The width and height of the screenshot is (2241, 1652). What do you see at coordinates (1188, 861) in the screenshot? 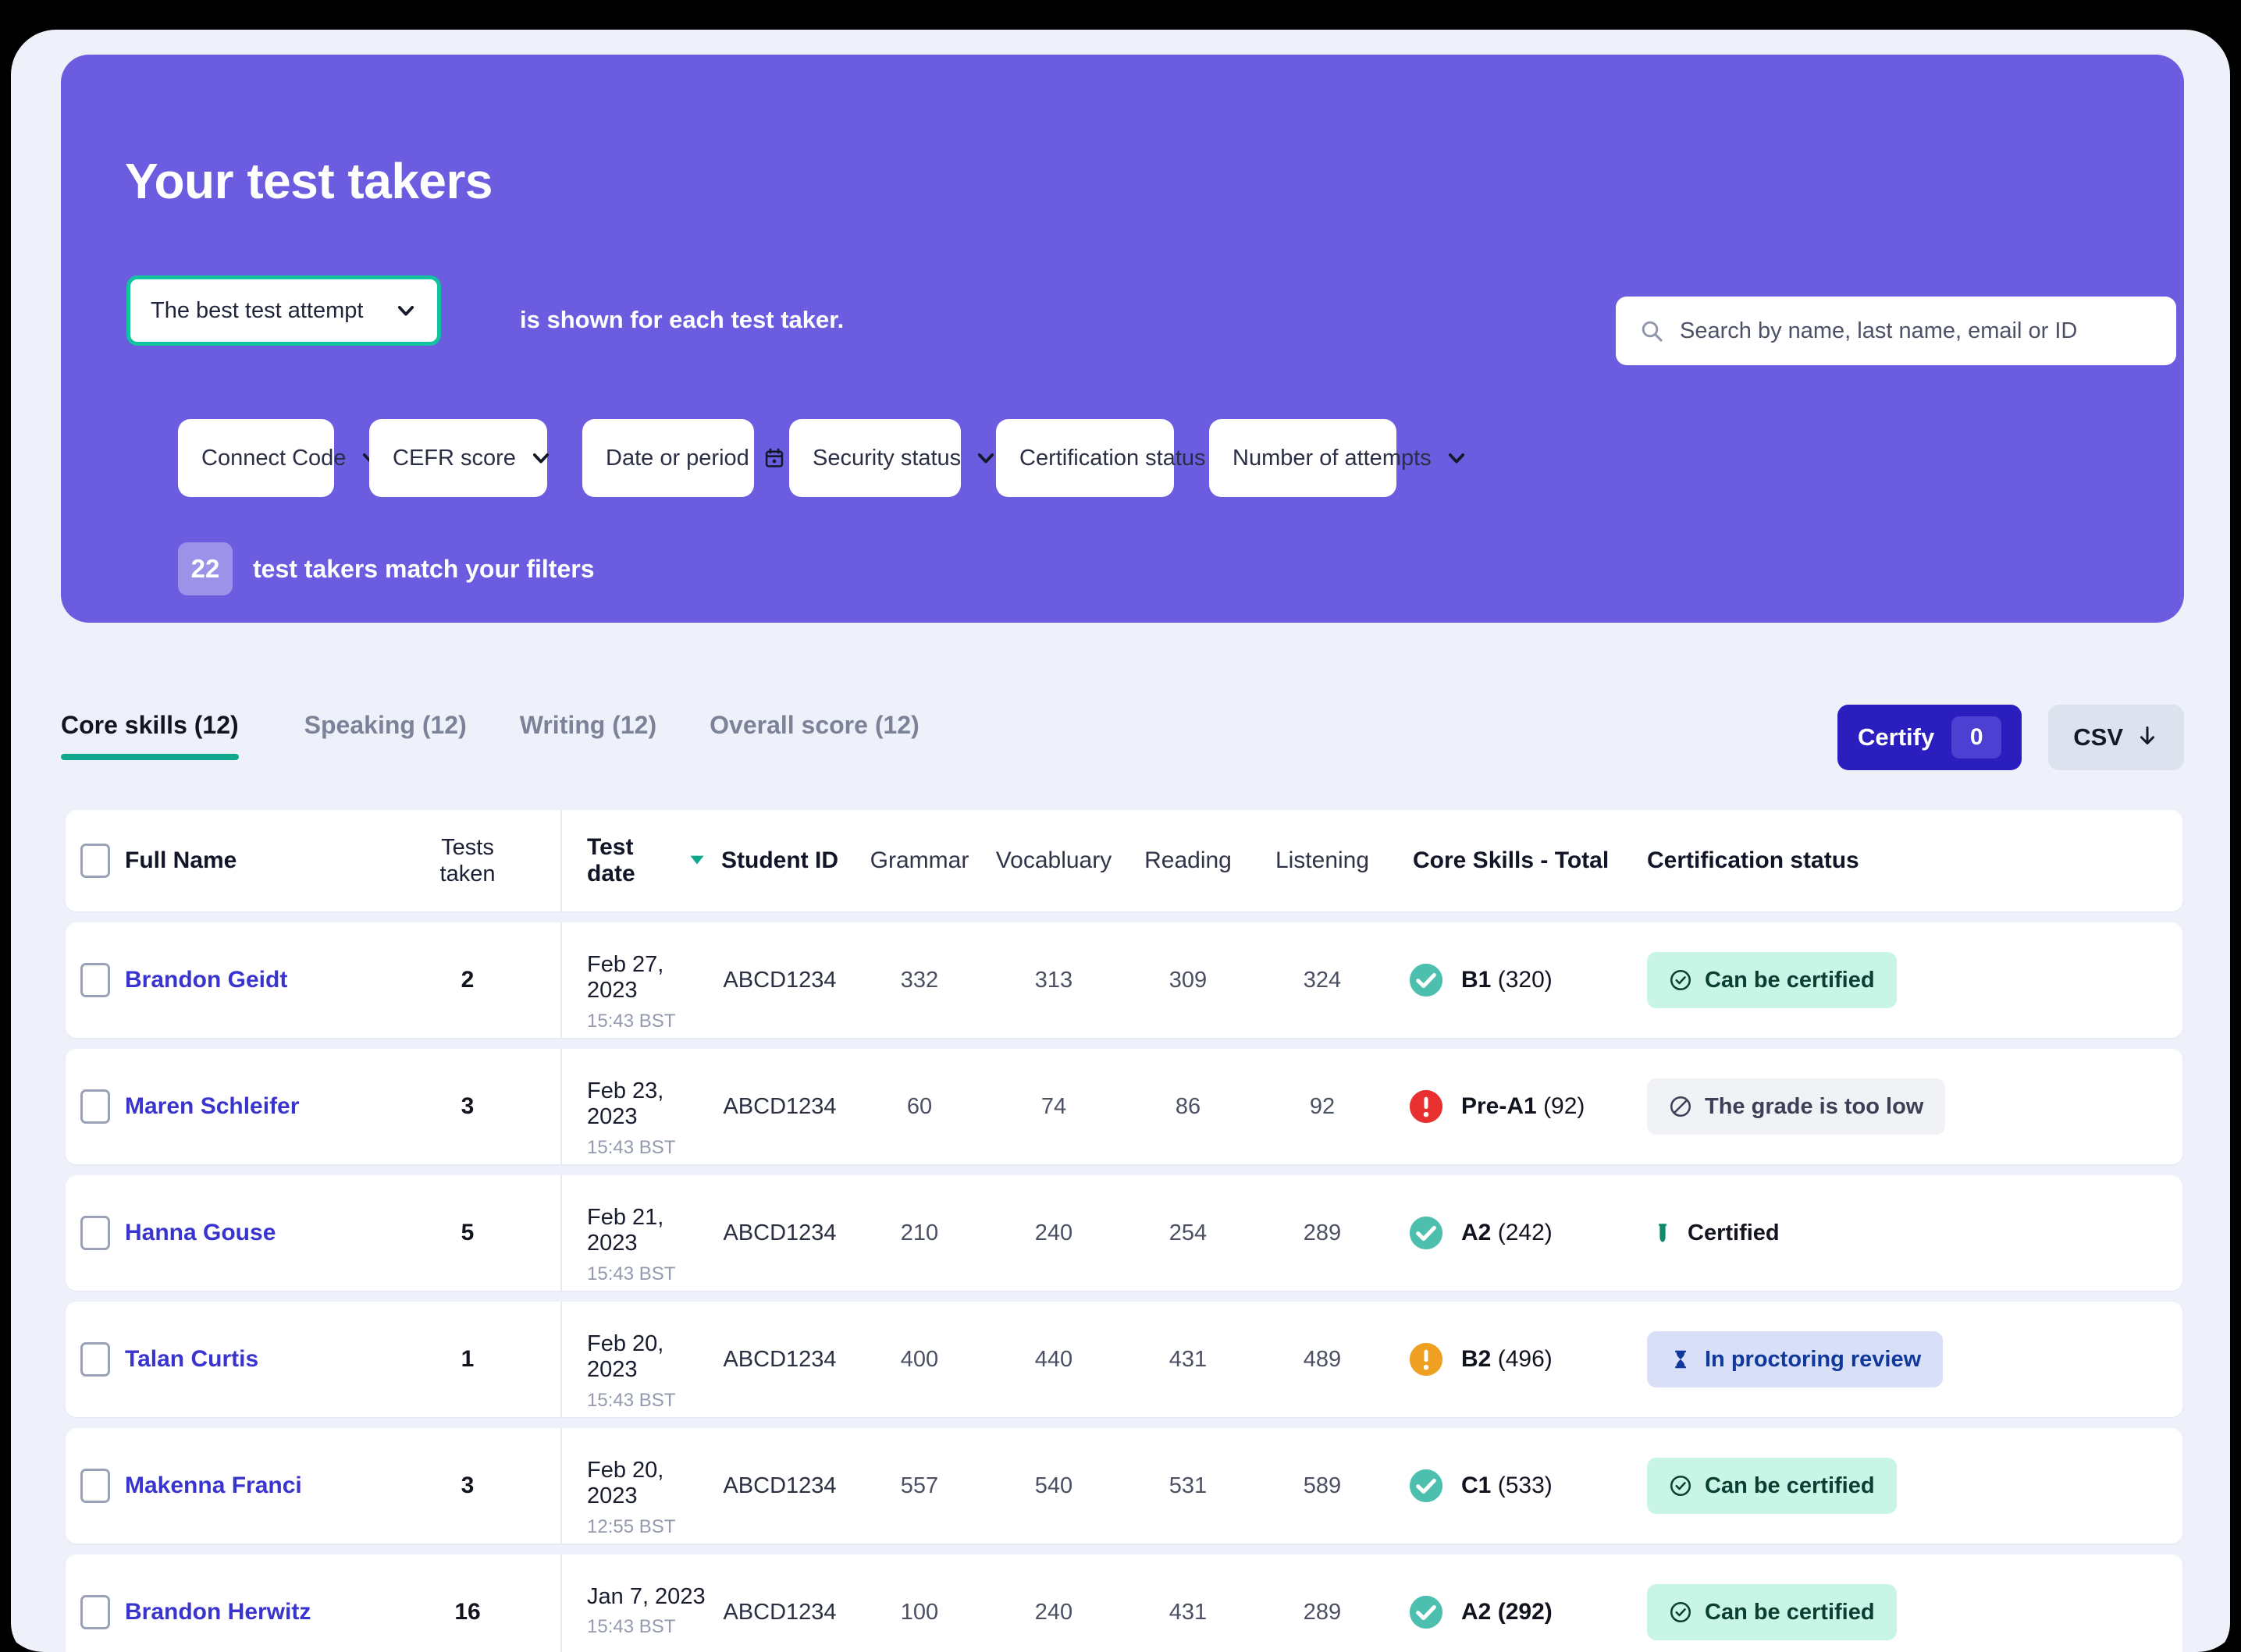
I see `header-reading: Reading` at bounding box center [1188, 861].